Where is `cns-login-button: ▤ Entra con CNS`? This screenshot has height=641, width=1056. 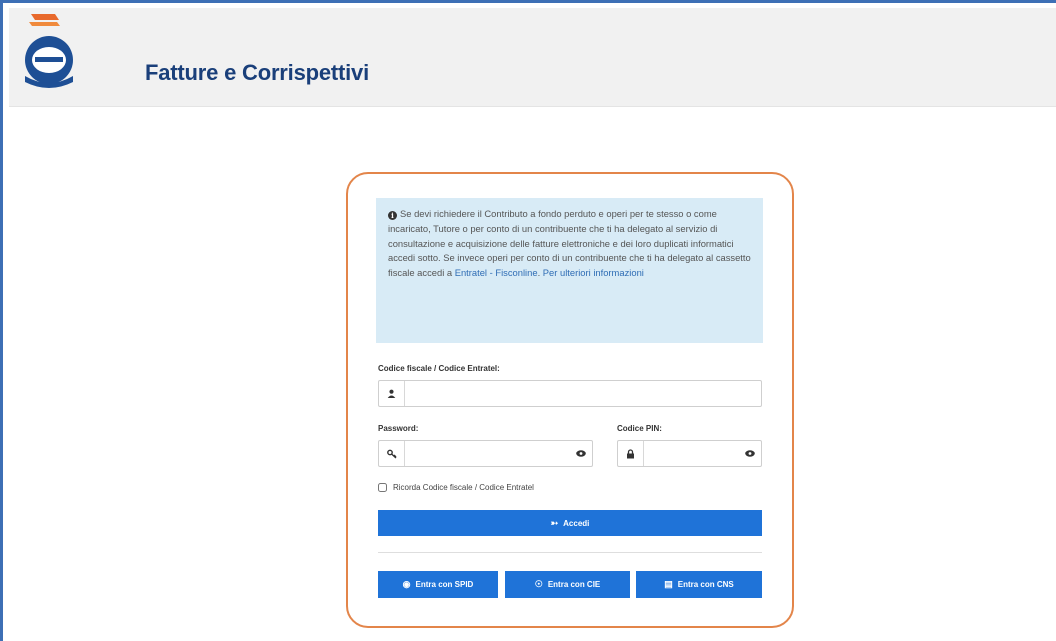
cns-login-button: ▤ Entra con CNS is located at coordinates (699, 584).